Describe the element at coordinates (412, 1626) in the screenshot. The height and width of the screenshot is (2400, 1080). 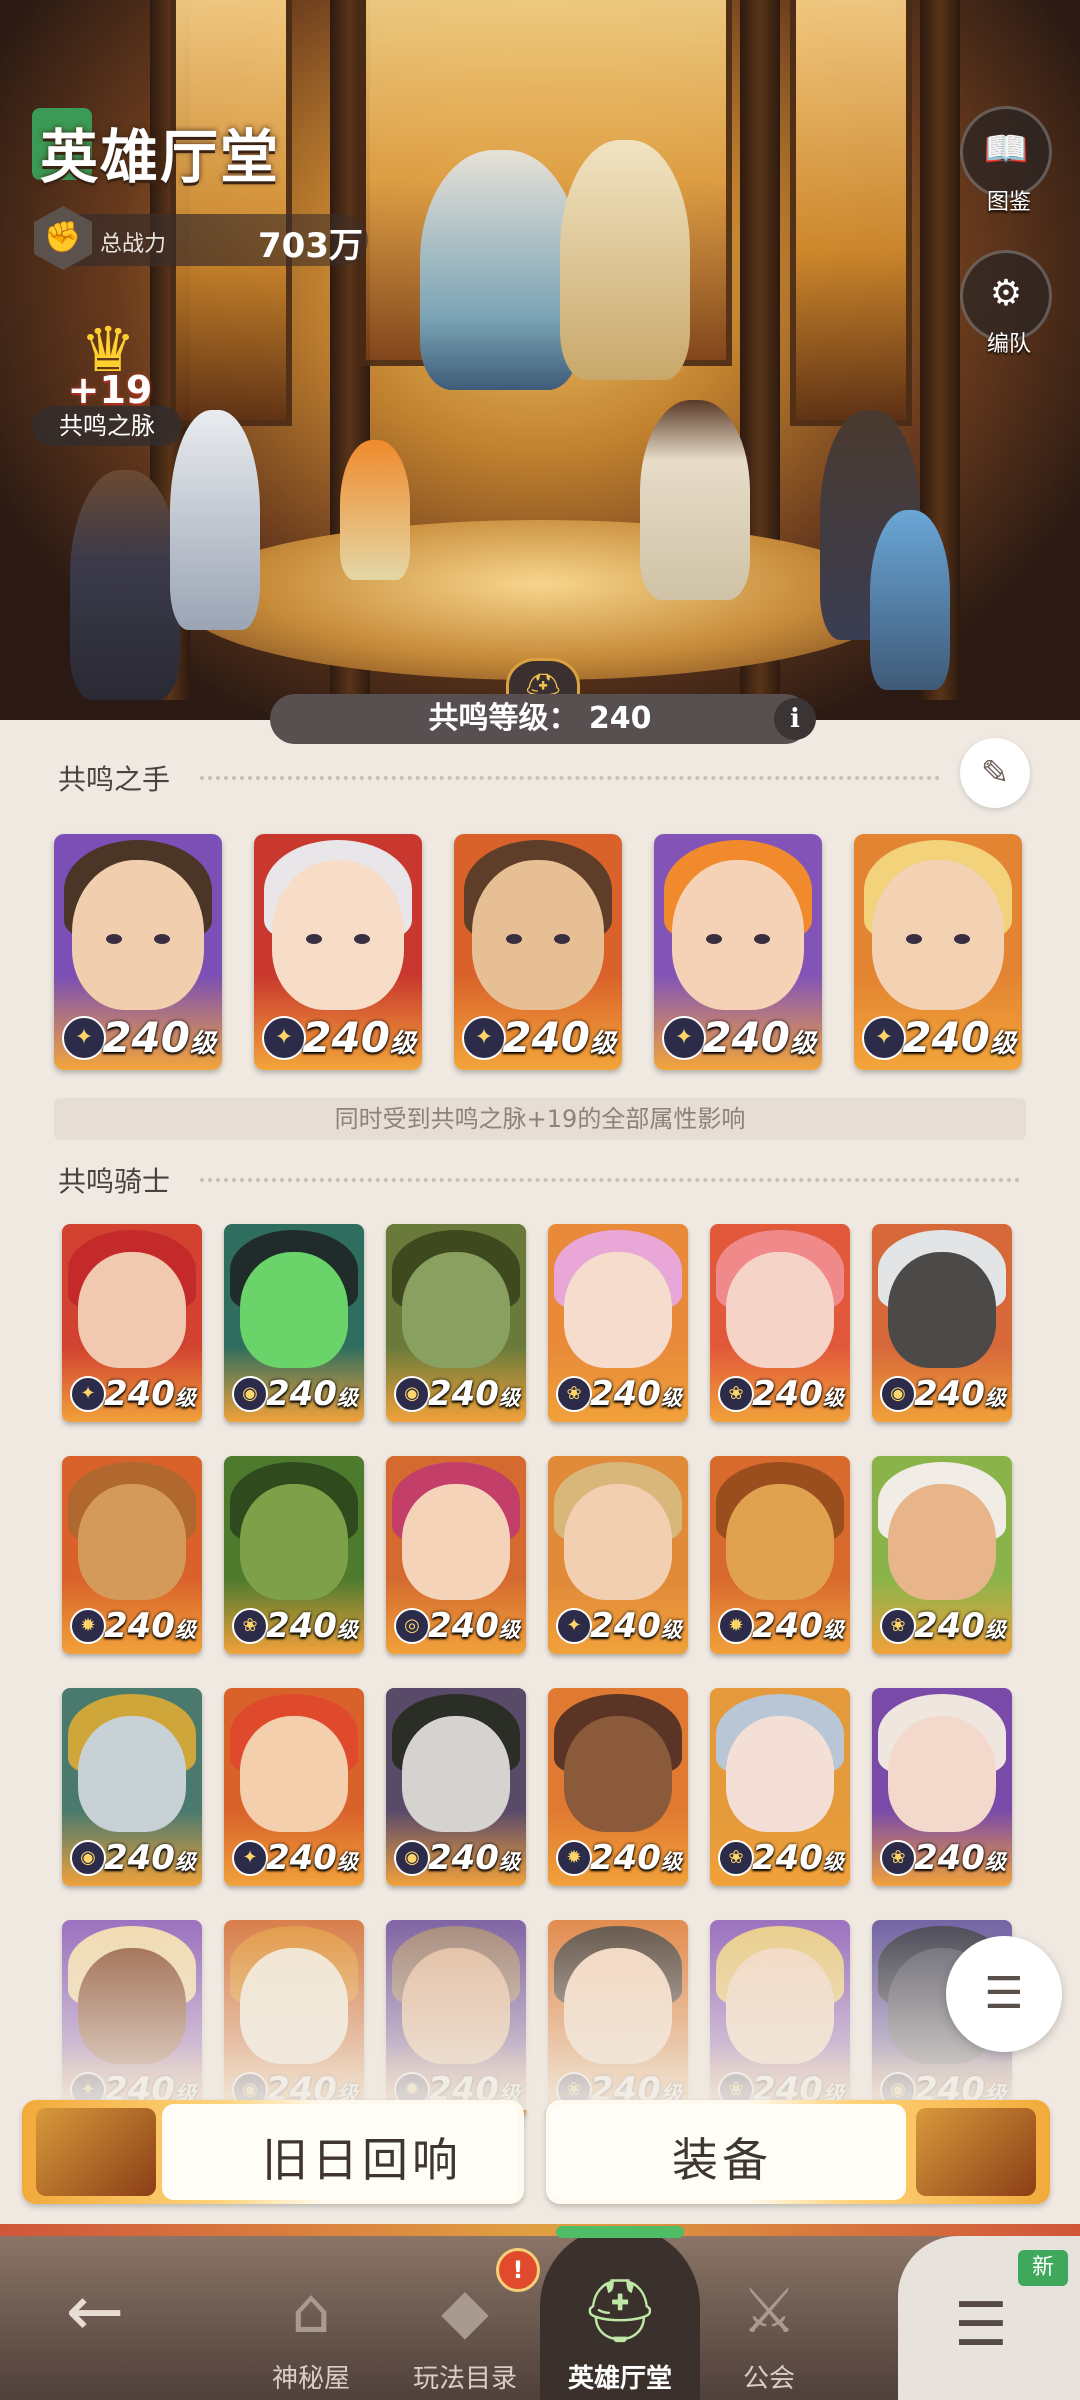
I see `faction-icon: ◎` at that location.